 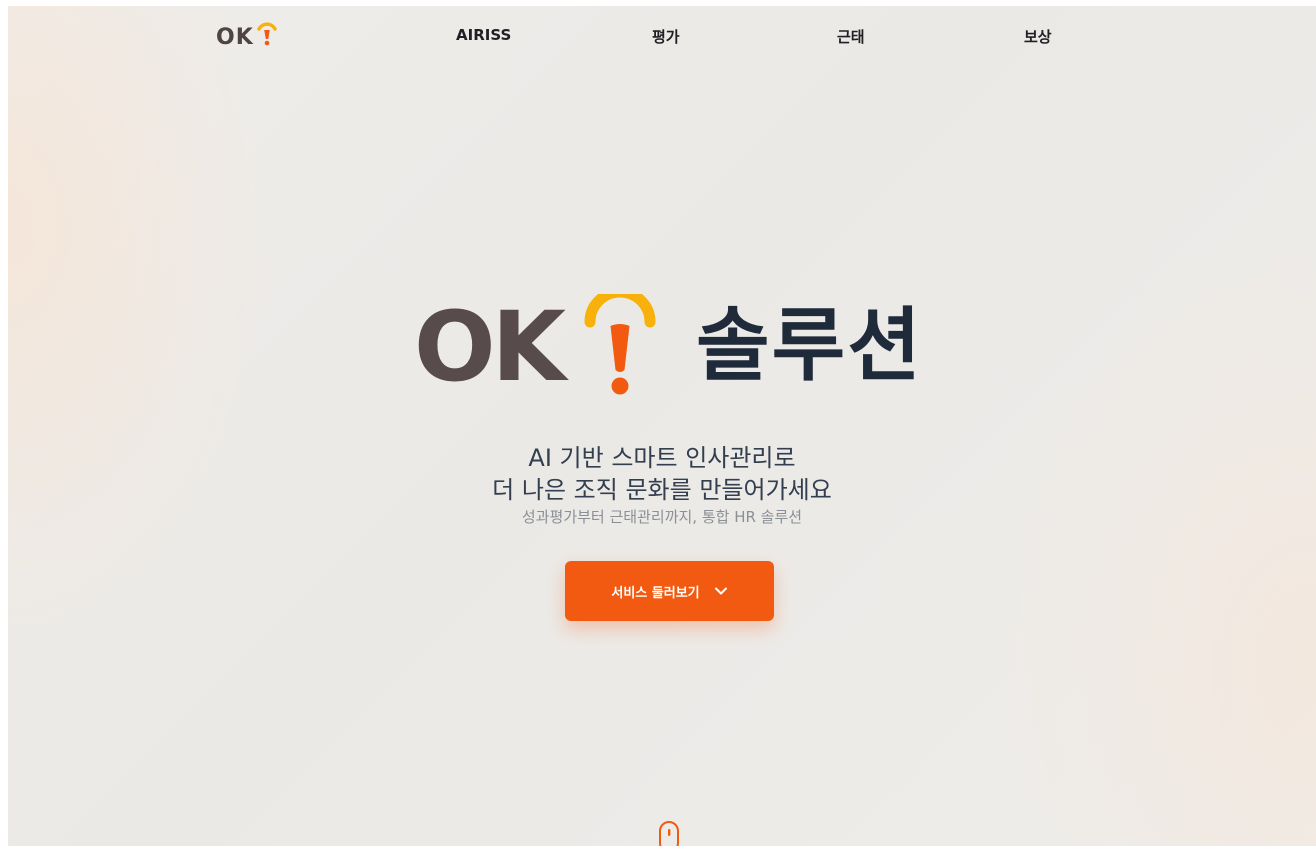 What do you see at coordinates (1038, 36) in the screenshot?
I see `nav-item-reward: 보상` at bounding box center [1038, 36].